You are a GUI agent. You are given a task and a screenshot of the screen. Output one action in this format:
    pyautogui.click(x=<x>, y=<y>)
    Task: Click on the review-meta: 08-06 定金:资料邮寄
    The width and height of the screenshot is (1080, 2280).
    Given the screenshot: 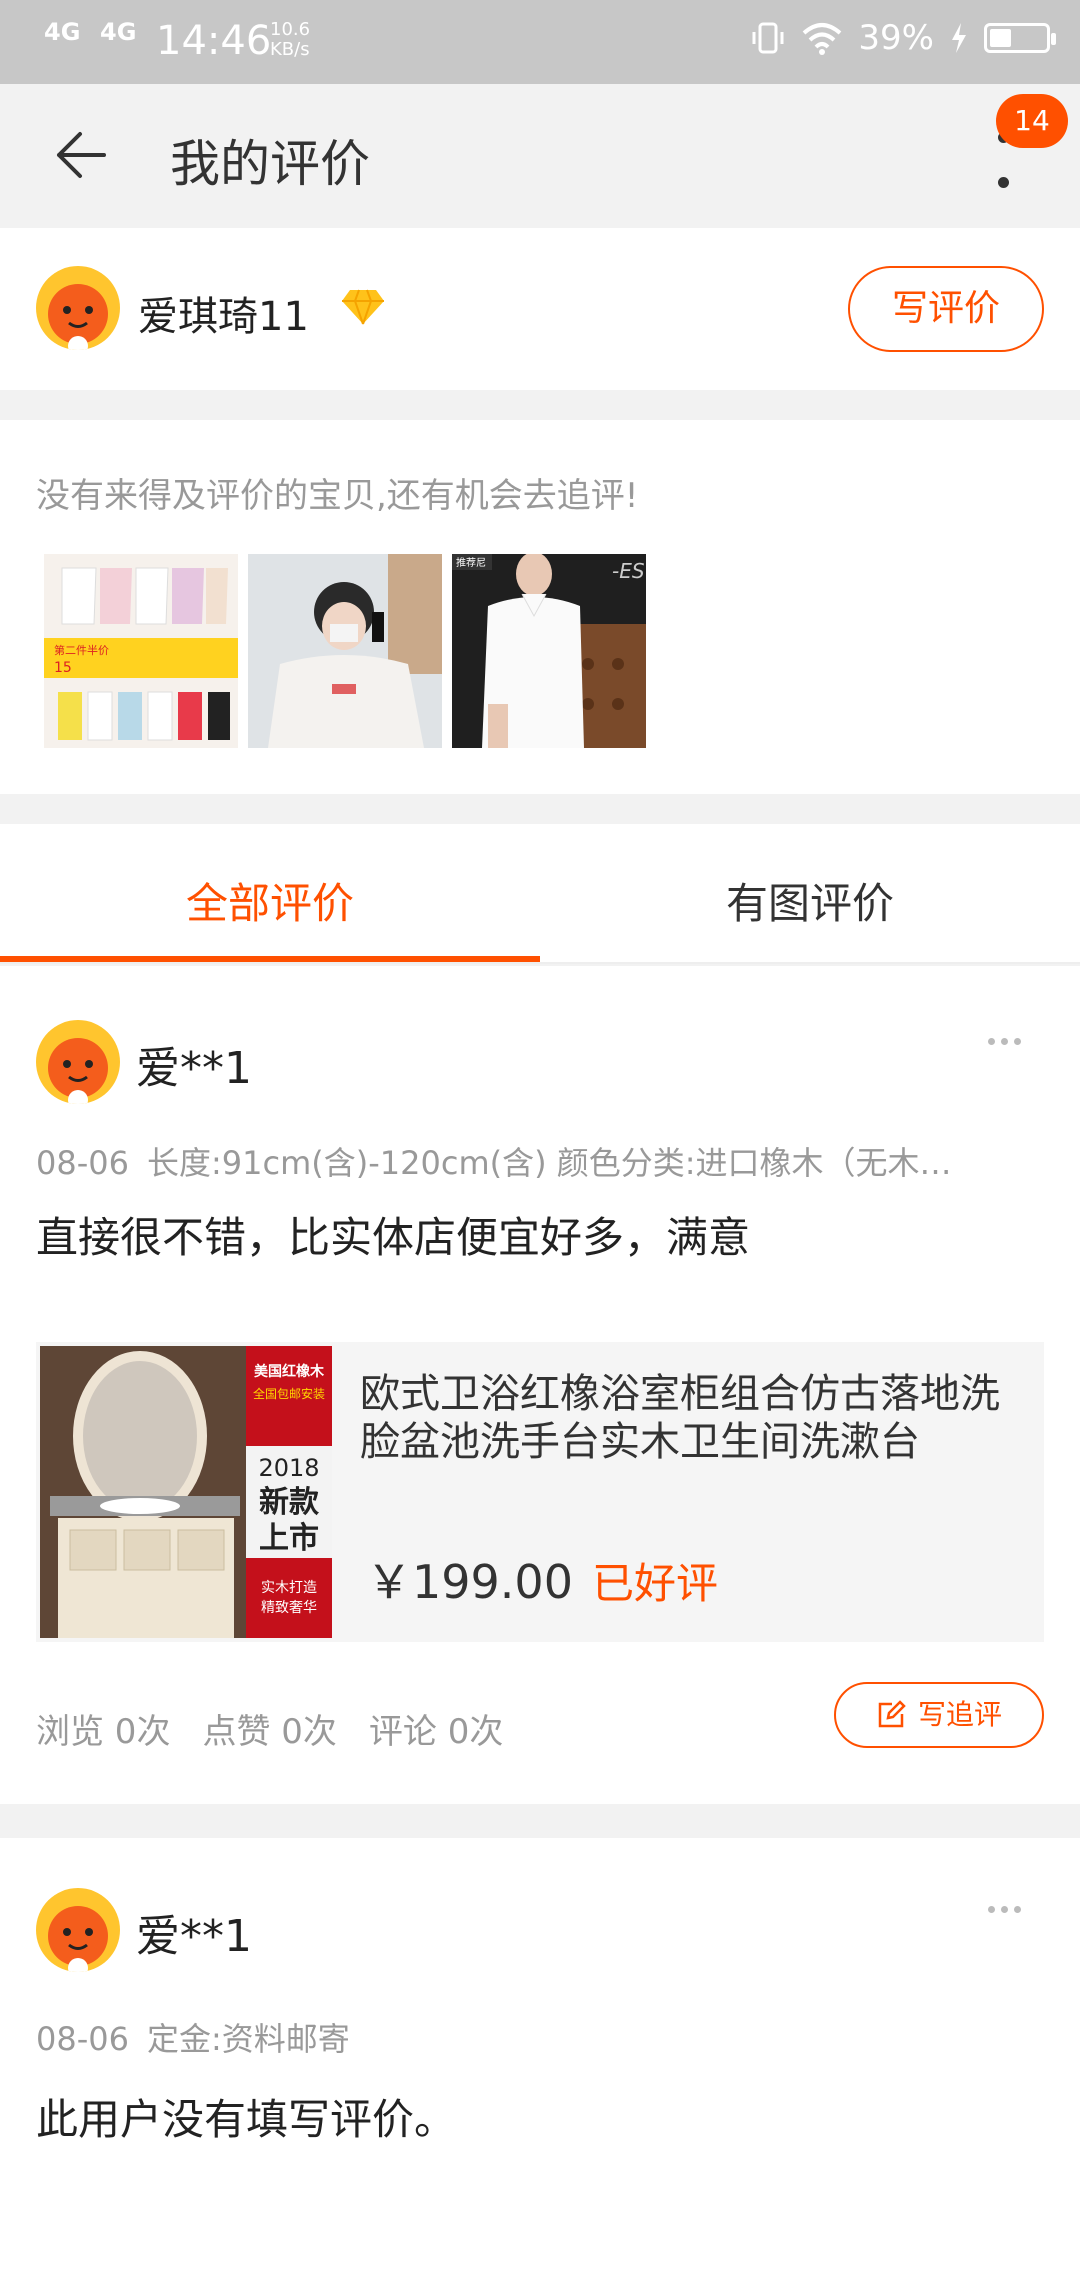 What is the action you would take?
    pyautogui.click(x=541, y=2037)
    